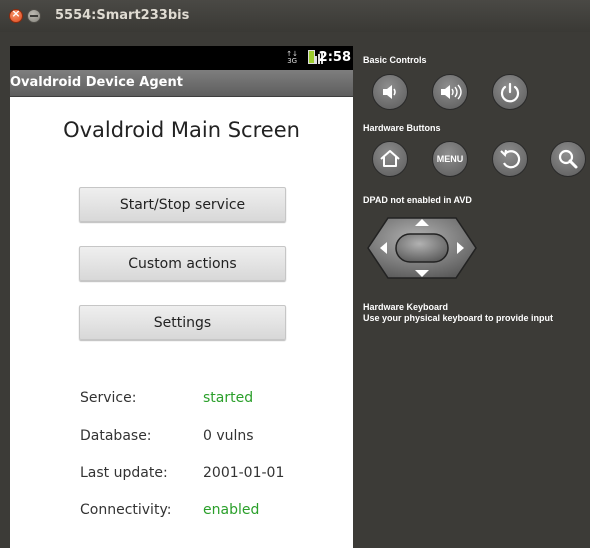 This screenshot has height=548, width=590. Describe the element at coordinates (568, 159) in the screenshot. I see `search-icon` at that location.